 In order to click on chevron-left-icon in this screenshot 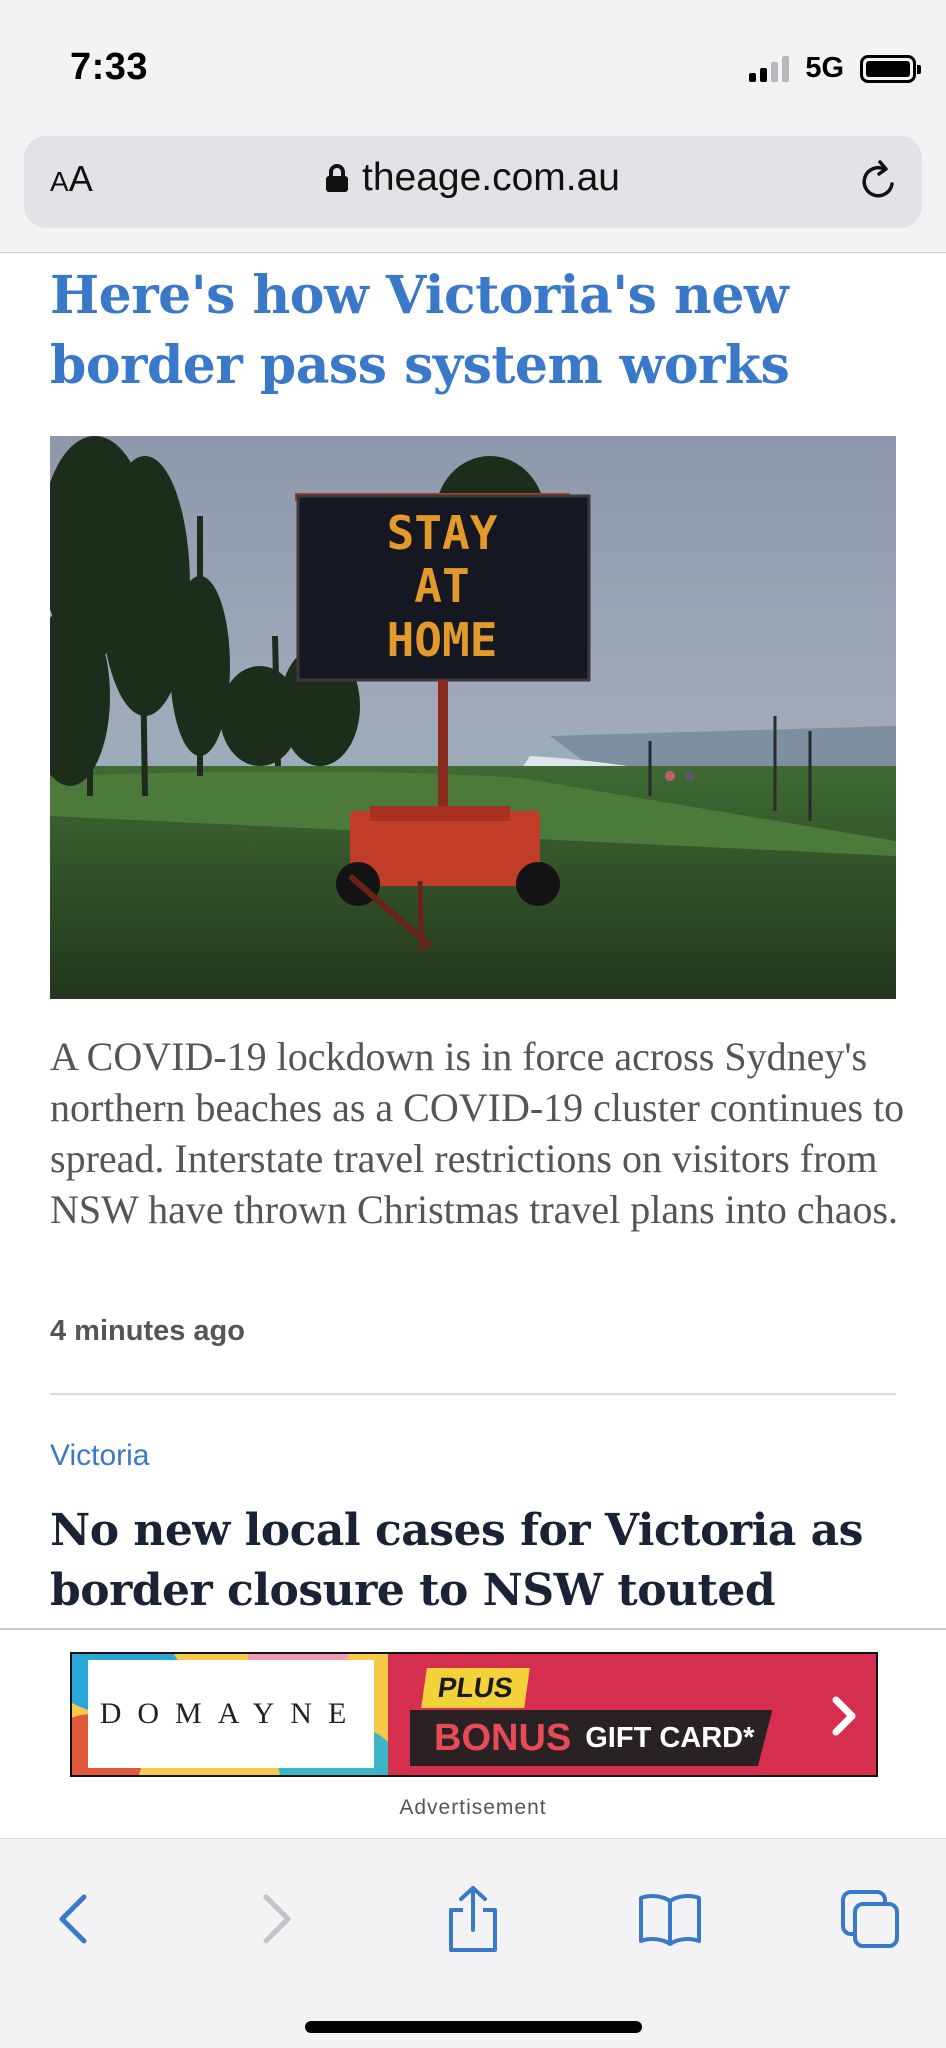, I will do `click(73, 1919)`.